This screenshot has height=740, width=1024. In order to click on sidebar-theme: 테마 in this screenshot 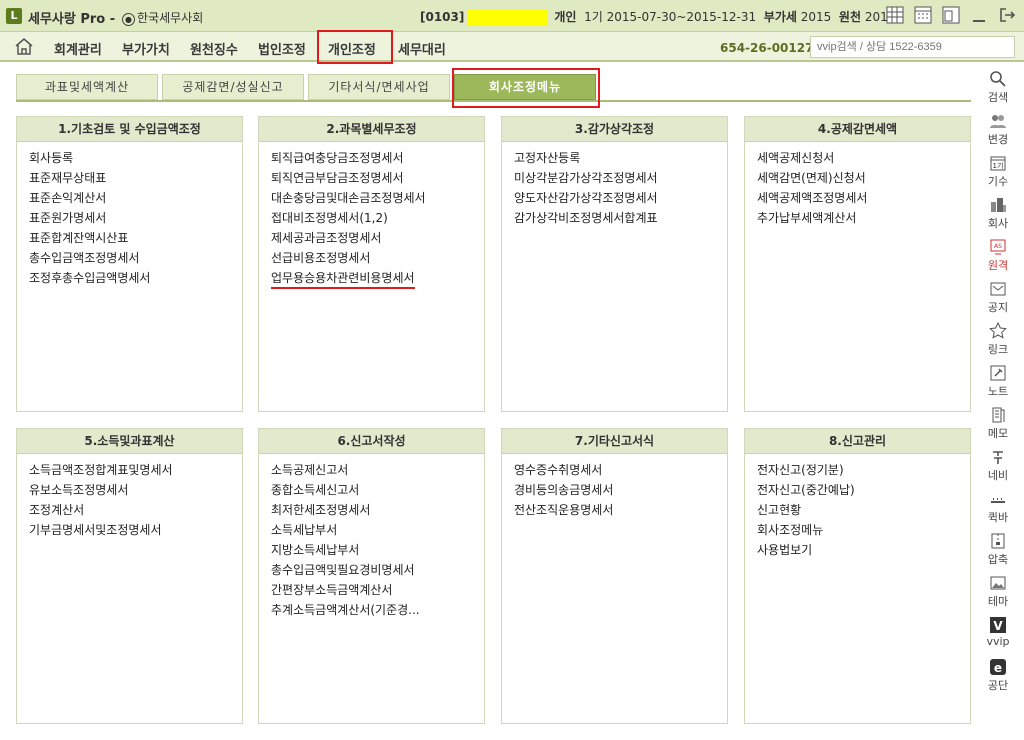, I will do `click(998, 594)`.